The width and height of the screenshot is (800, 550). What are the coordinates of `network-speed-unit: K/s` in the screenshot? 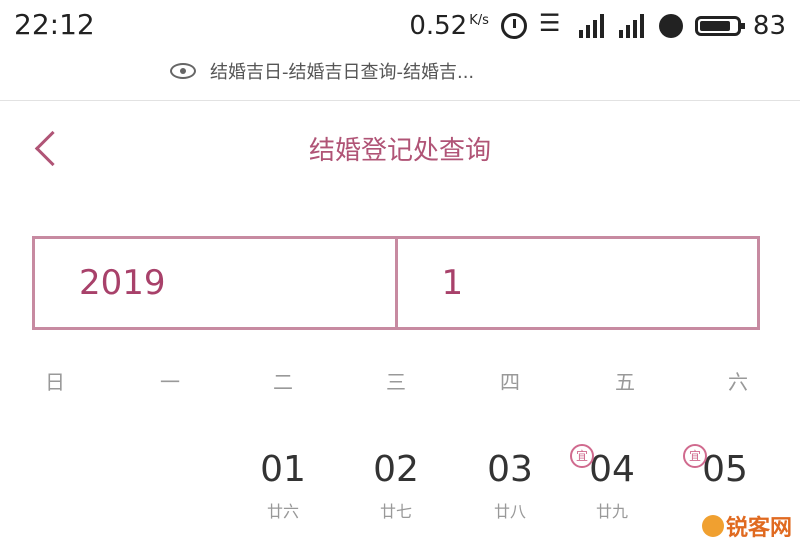 It's located at (479, 21).